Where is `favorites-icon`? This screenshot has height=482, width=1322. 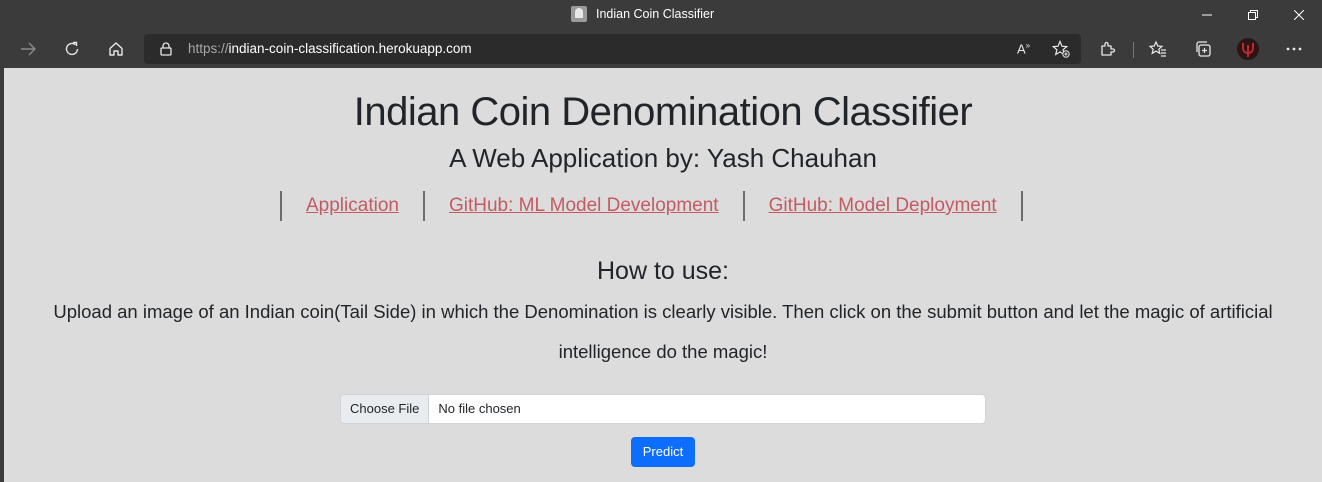 favorites-icon is located at coordinates (1157, 48).